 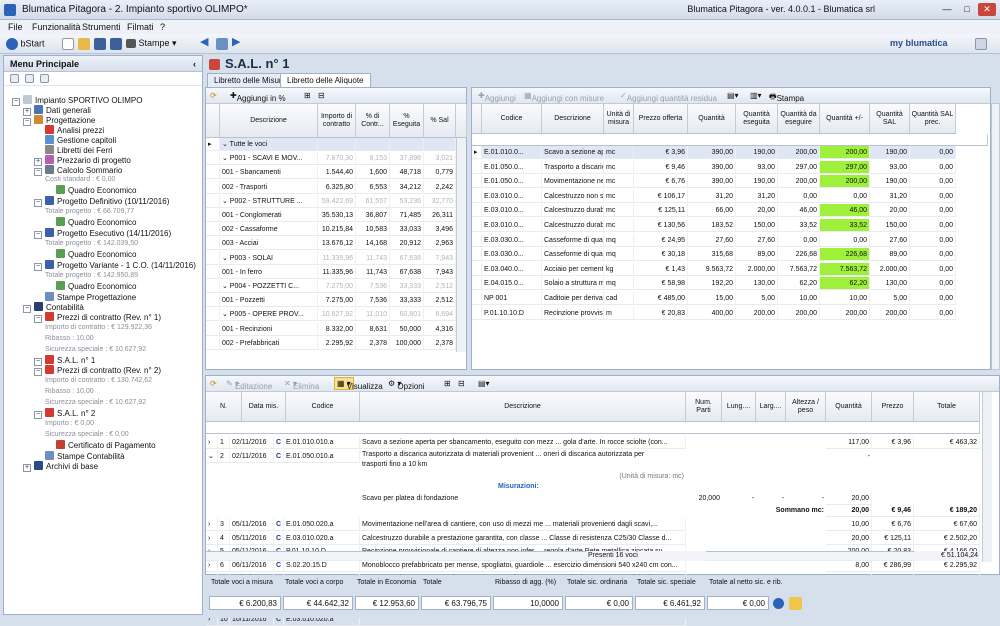 What do you see at coordinates (987, 9) in the screenshot?
I see `close-icon: ✕` at bounding box center [987, 9].